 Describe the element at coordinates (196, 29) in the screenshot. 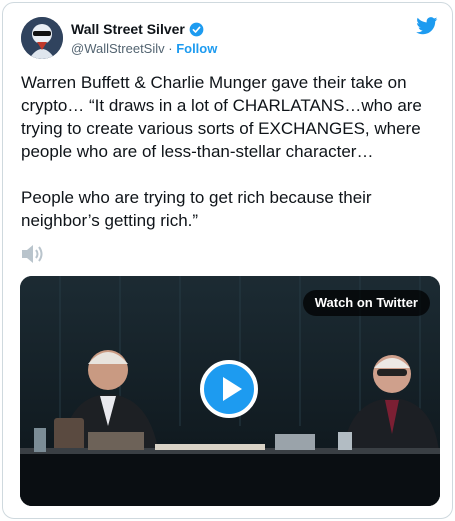

I see `verified-badge-icon` at that location.